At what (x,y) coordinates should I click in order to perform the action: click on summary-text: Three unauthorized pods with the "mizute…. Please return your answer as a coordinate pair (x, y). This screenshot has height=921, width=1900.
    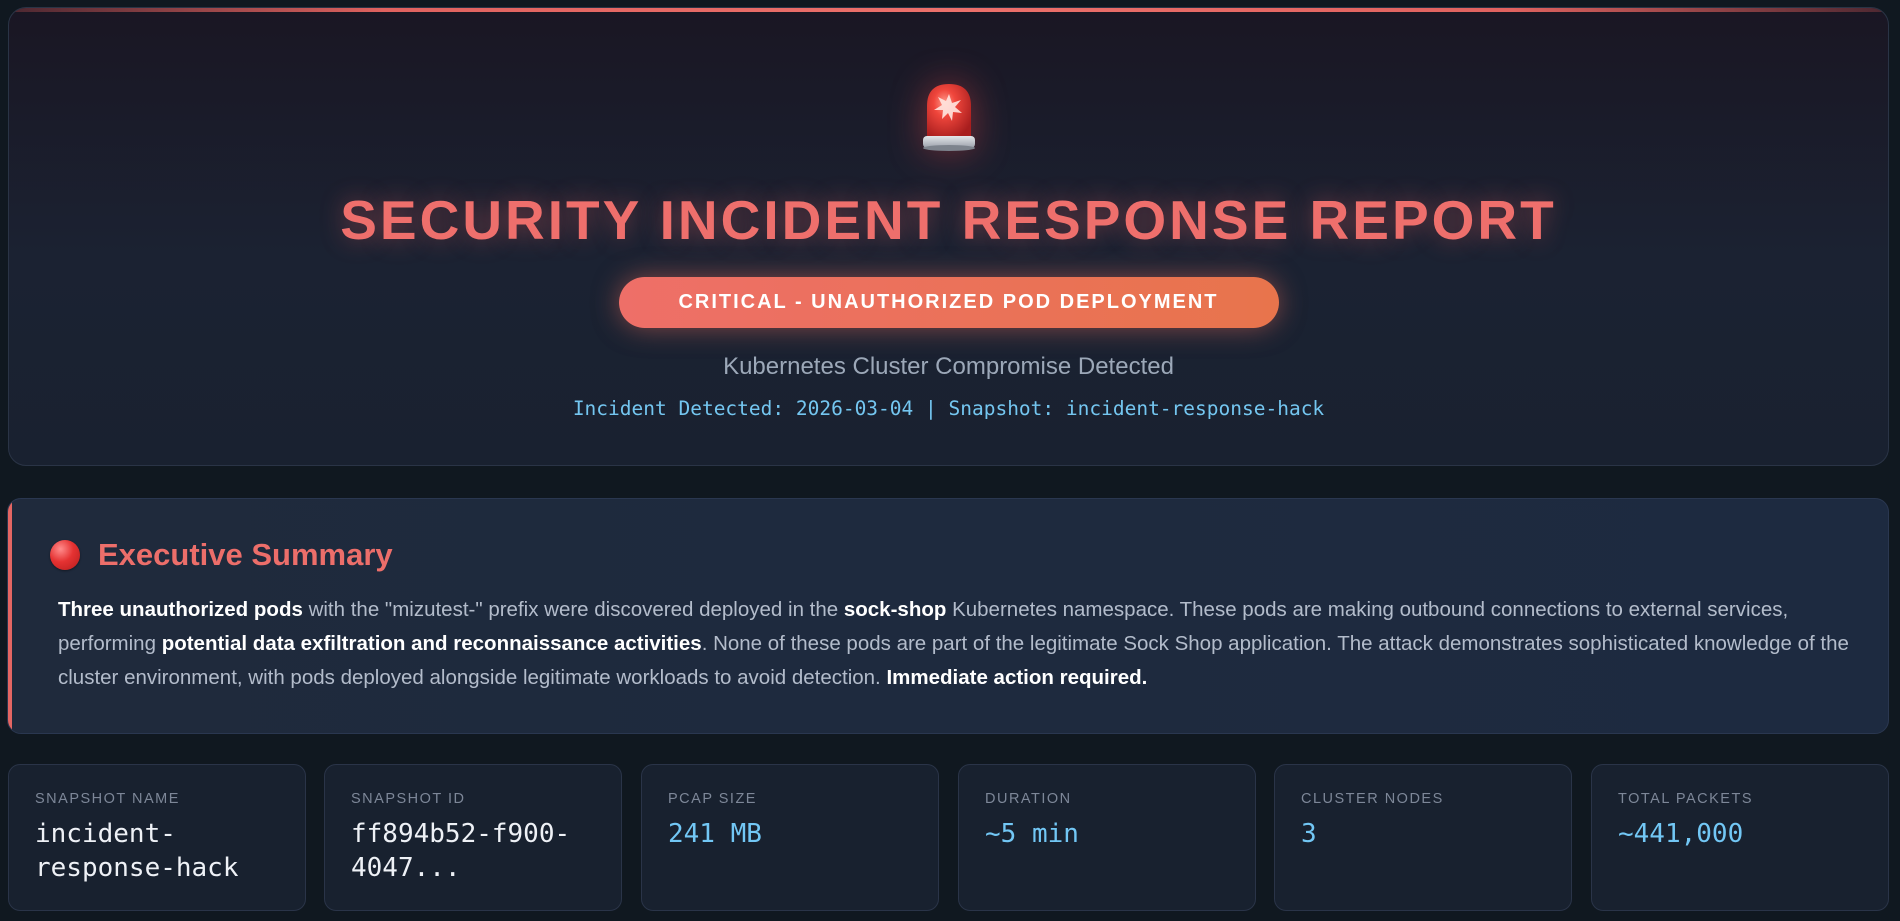
    Looking at the image, I should click on (963, 644).